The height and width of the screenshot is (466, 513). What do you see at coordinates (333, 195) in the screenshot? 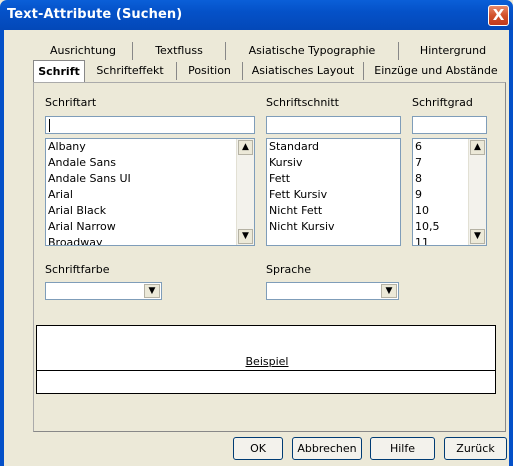
I see `list-item: Fett Kursiv` at bounding box center [333, 195].